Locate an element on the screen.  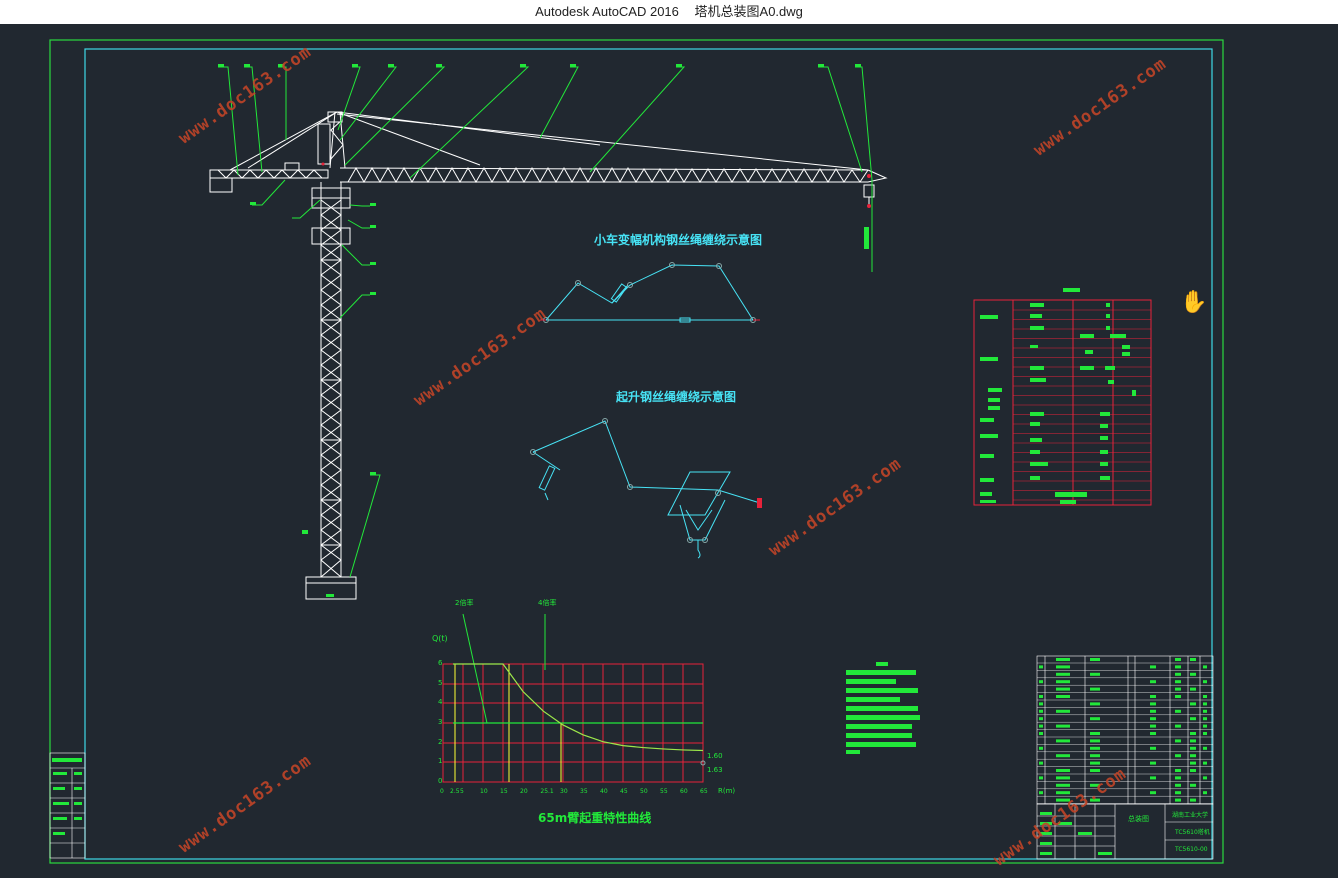
y-tick-label: 1 is located at coordinates (440, 761).